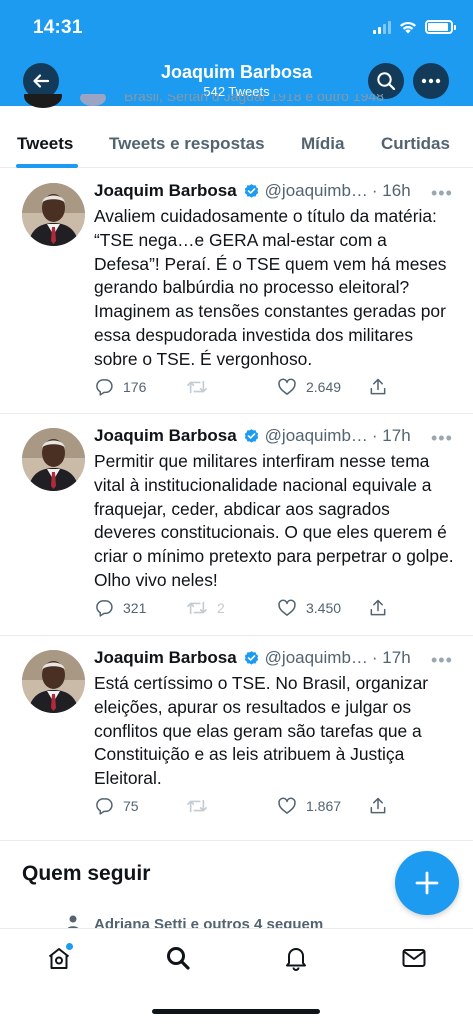 This screenshot has height=1024, width=473. What do you see at coordinates (408, 27) in the screenshot?
I see `wifi-icon` at bounding box center [408, 27].